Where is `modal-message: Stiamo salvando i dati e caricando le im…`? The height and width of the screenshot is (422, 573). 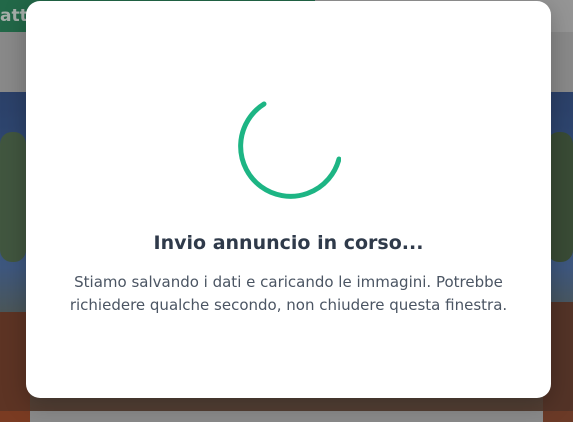
modal-message: Stiamo salvando i dati e caricando le im… is located at coordinates (288, 293).